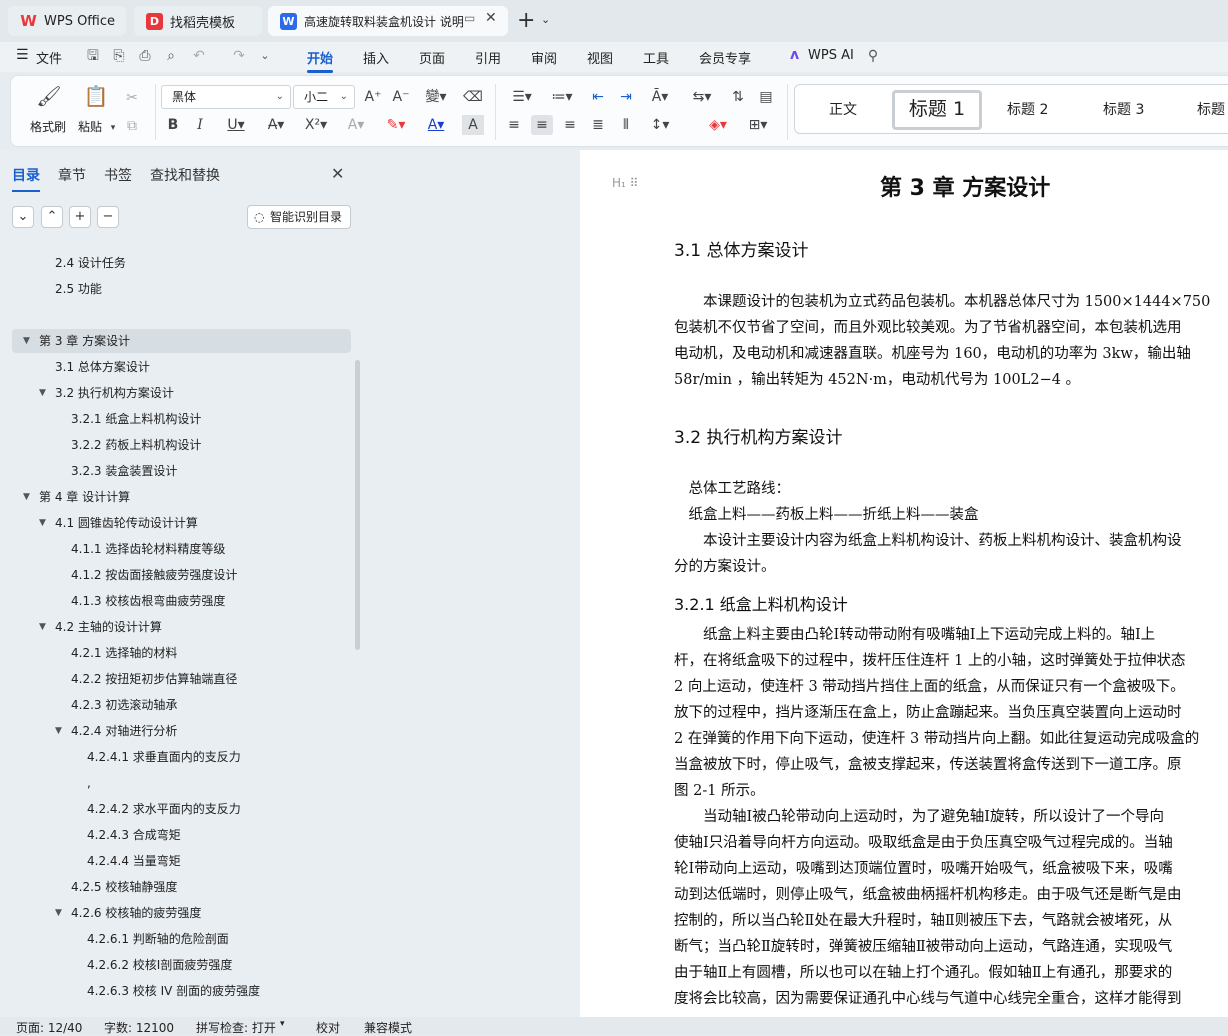  I want to click on toc-item: 4.2.1 选择轴的材料, so click(124, 653).